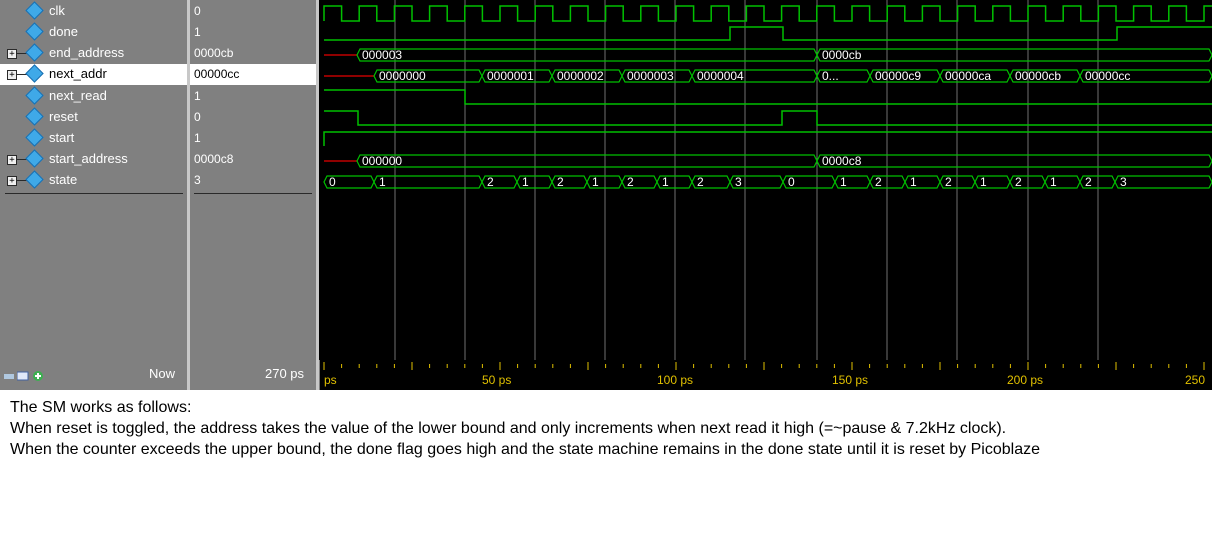 This screenshot has height=553, width=1212. Describe the element at coordinates (78, 95) in the screenshot. I see `signal-name: next_read` at that location.